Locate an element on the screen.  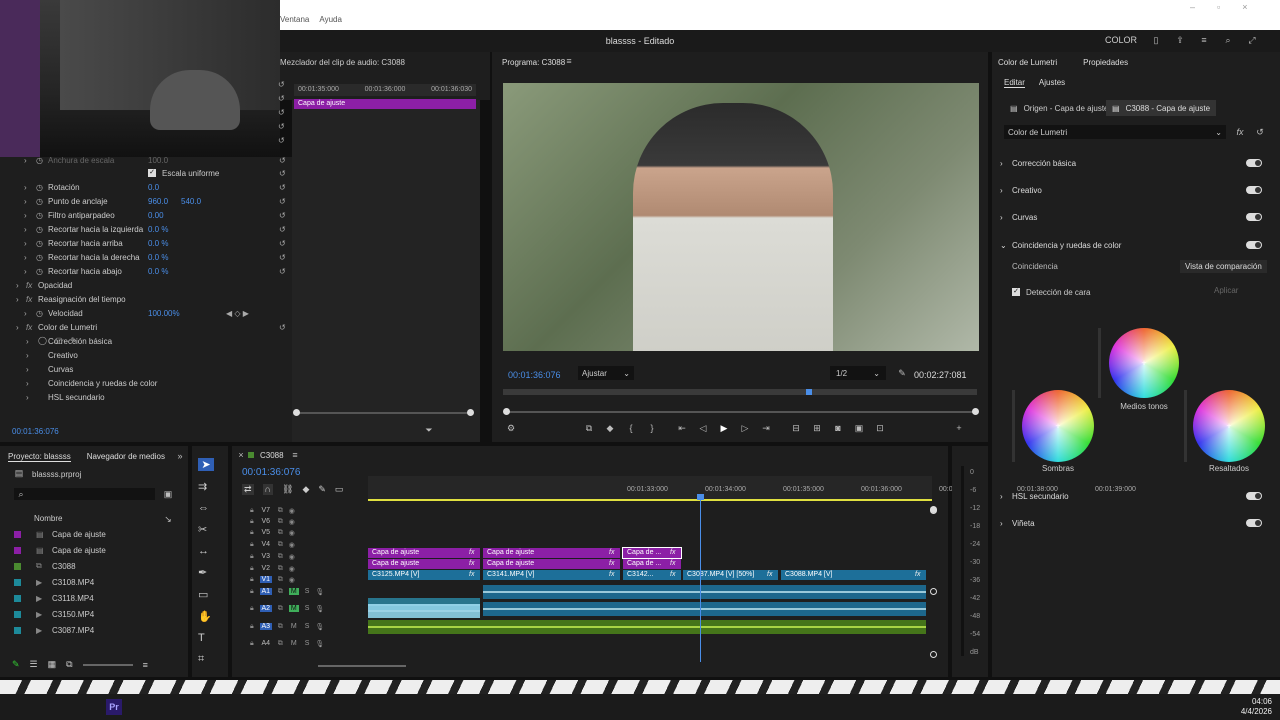
icon-view-icon: ▦ is located at coordinates (52, 664).